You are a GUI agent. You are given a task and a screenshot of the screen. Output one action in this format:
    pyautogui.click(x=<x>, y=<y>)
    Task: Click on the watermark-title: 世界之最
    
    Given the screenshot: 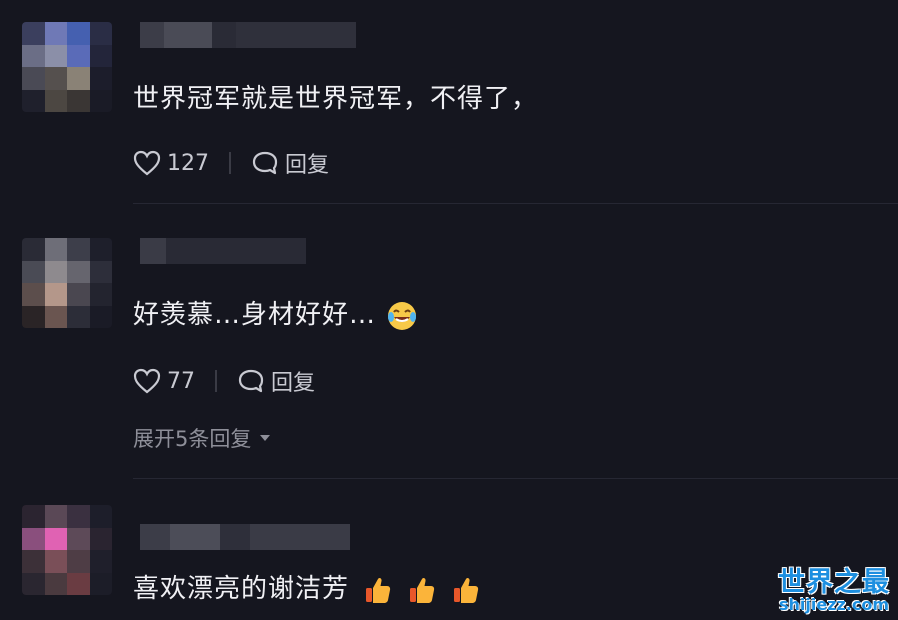 What is the action you would take?
    pyautogui.click(x=834, y=582)
    